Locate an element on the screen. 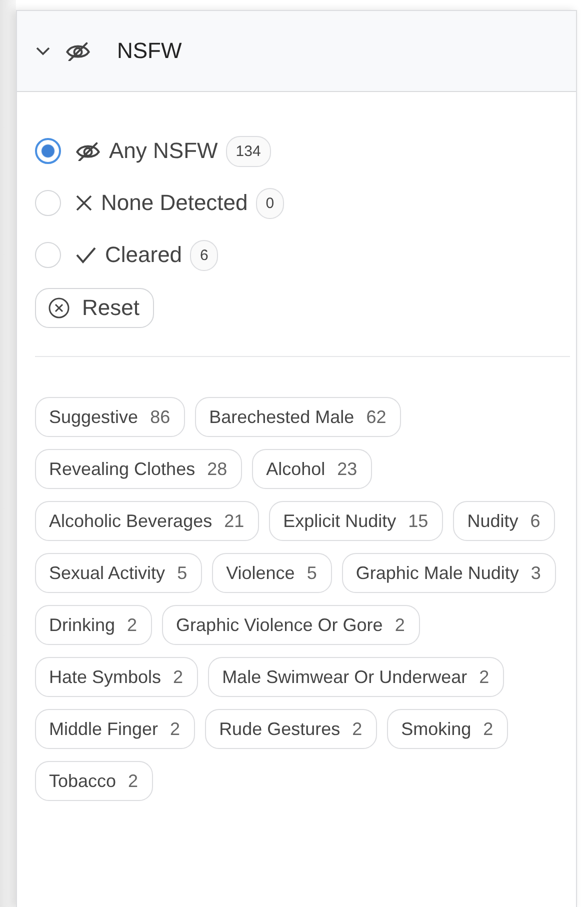 The image size is (581, 907). tag-chip: Violence 5 is located at coordinates (272, 573).